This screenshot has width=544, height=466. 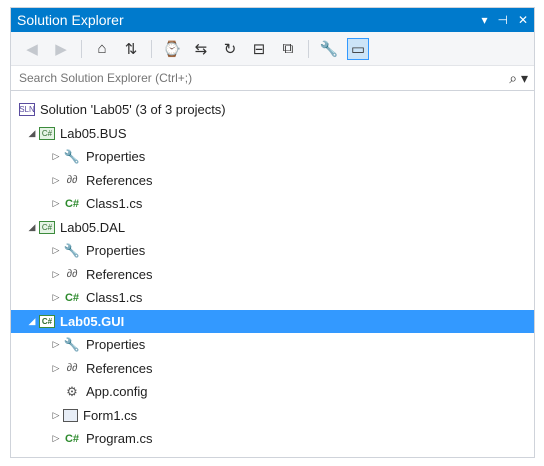 I want to click on window-controls: ▾ ⊣ ✕, so click(x=504, y=20).